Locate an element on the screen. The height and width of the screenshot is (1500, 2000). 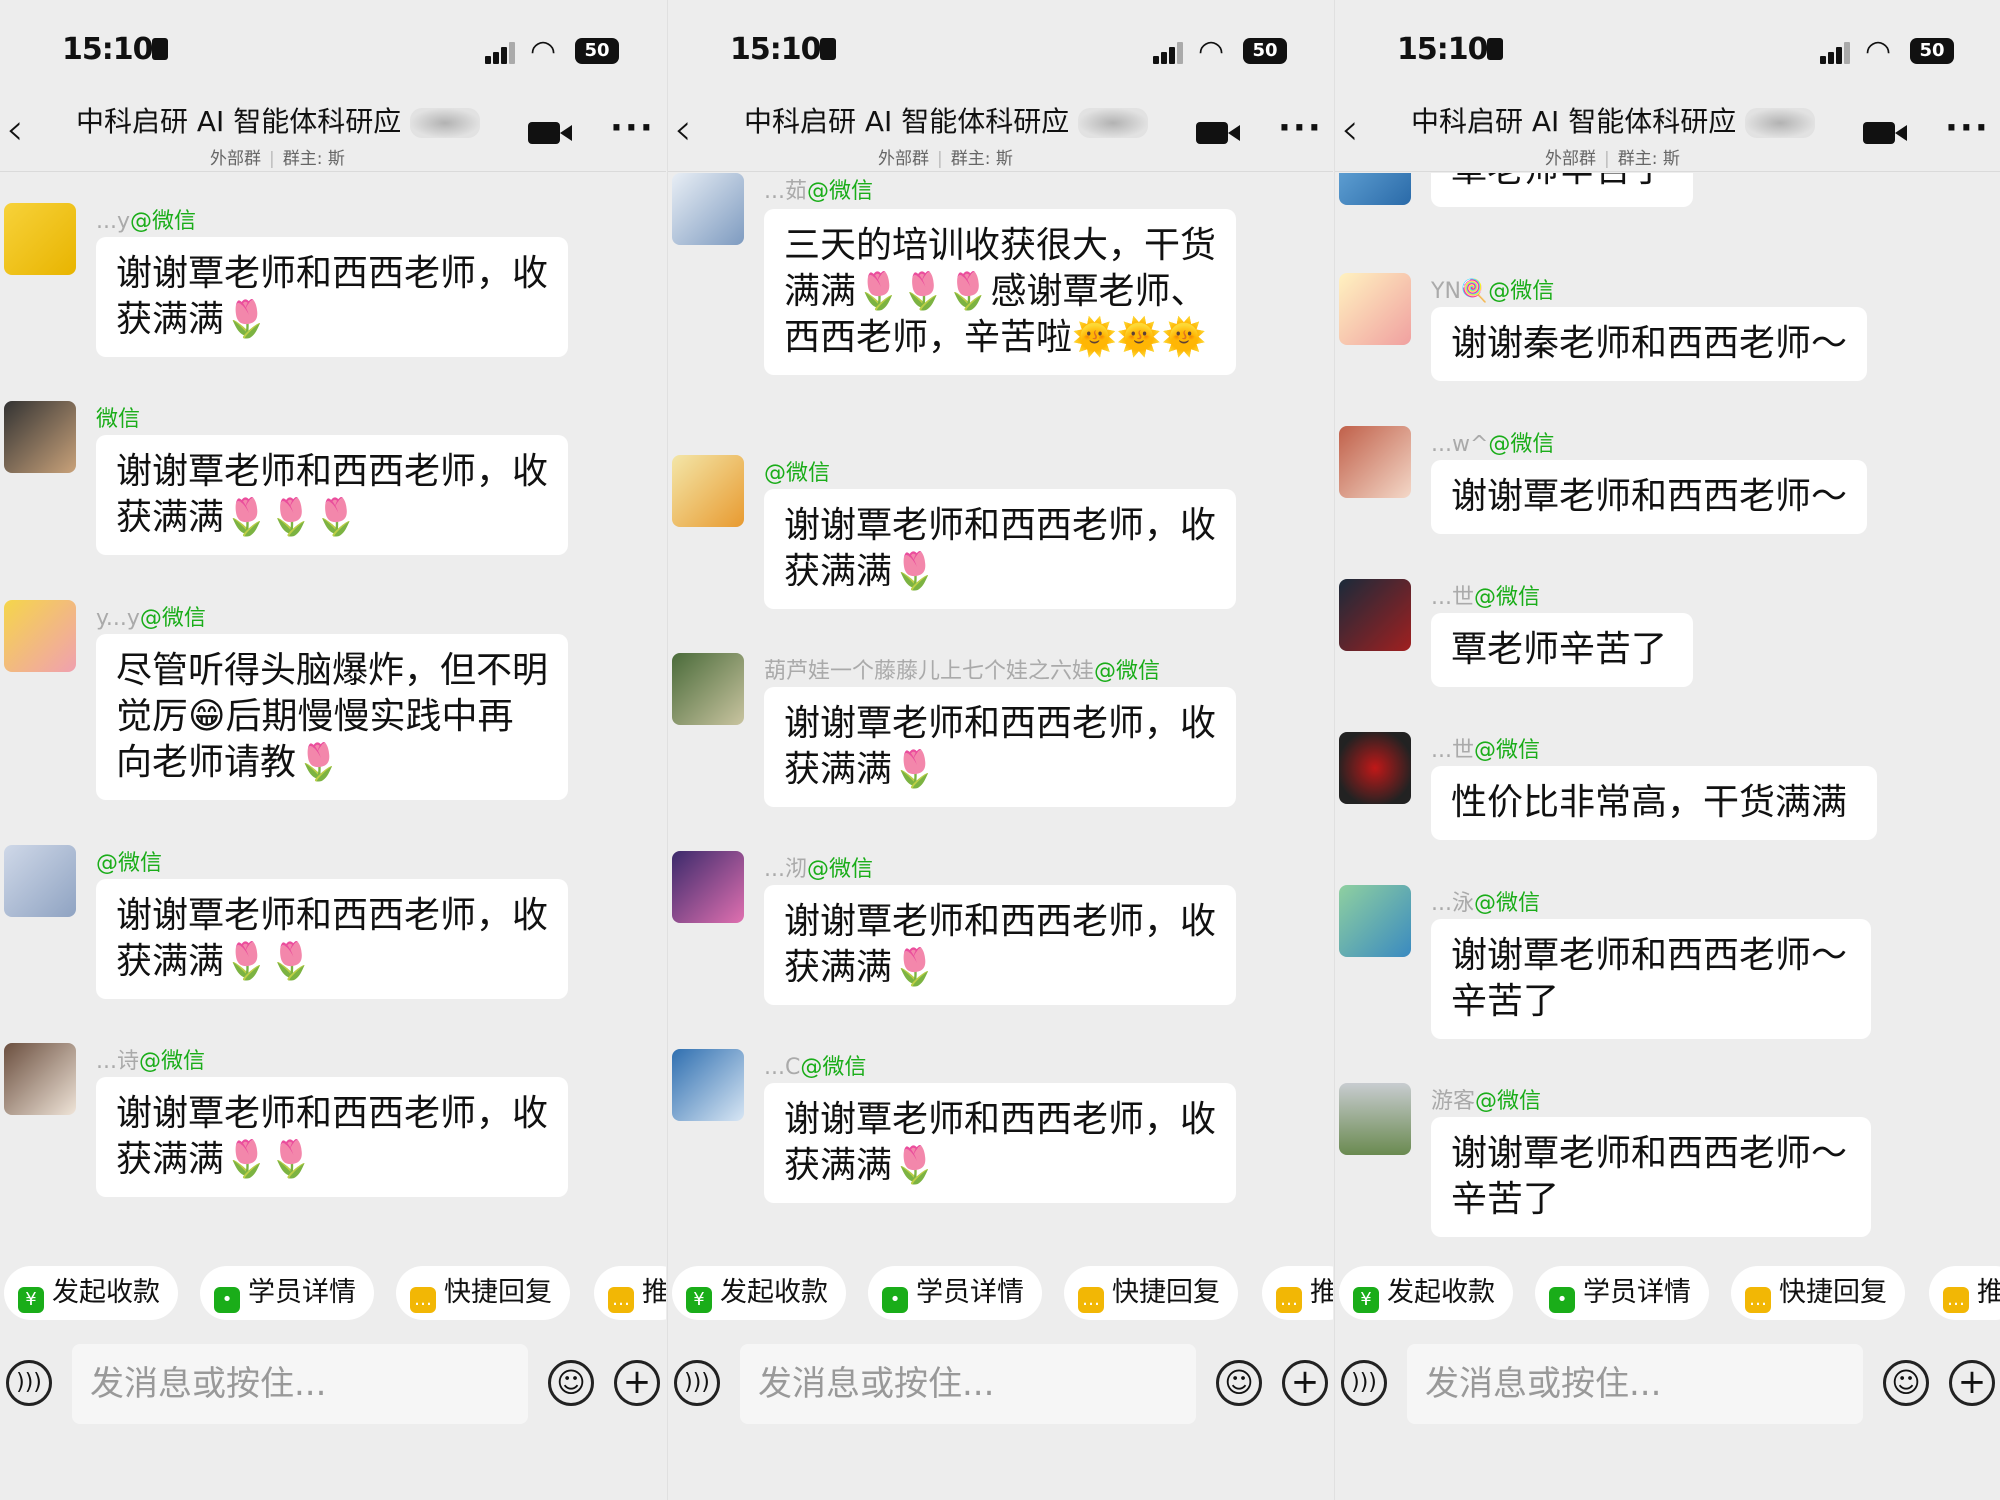
message-bubble: 三天的培训收获很大，干货满满🌷🌷🌷感谢覃老师、西西老师，辛苦啦🌞🌞🌞 is located at coordinates (1000, 292).